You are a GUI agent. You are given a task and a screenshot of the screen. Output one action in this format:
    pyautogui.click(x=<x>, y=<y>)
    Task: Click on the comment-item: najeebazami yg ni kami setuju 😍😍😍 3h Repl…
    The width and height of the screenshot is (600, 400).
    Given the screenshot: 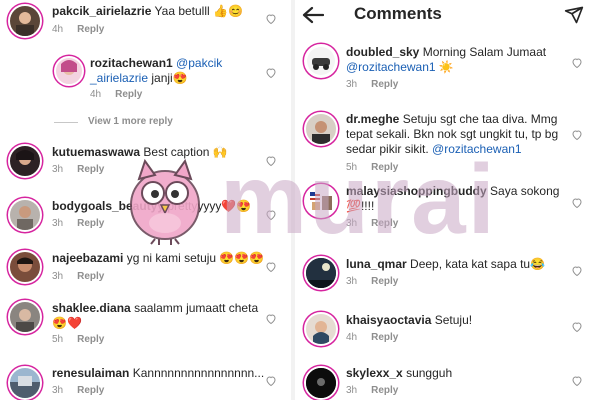 What is the action you would take?
    pyautogui.click(x=145, y=266)
    